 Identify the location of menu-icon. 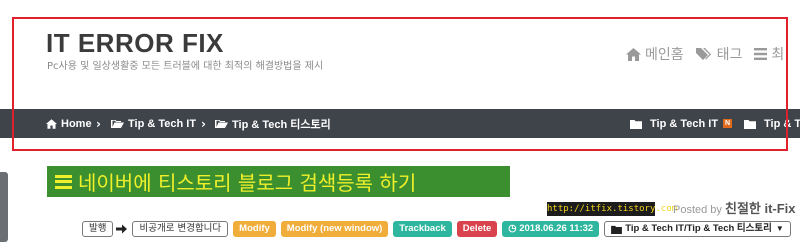
(63, 181).